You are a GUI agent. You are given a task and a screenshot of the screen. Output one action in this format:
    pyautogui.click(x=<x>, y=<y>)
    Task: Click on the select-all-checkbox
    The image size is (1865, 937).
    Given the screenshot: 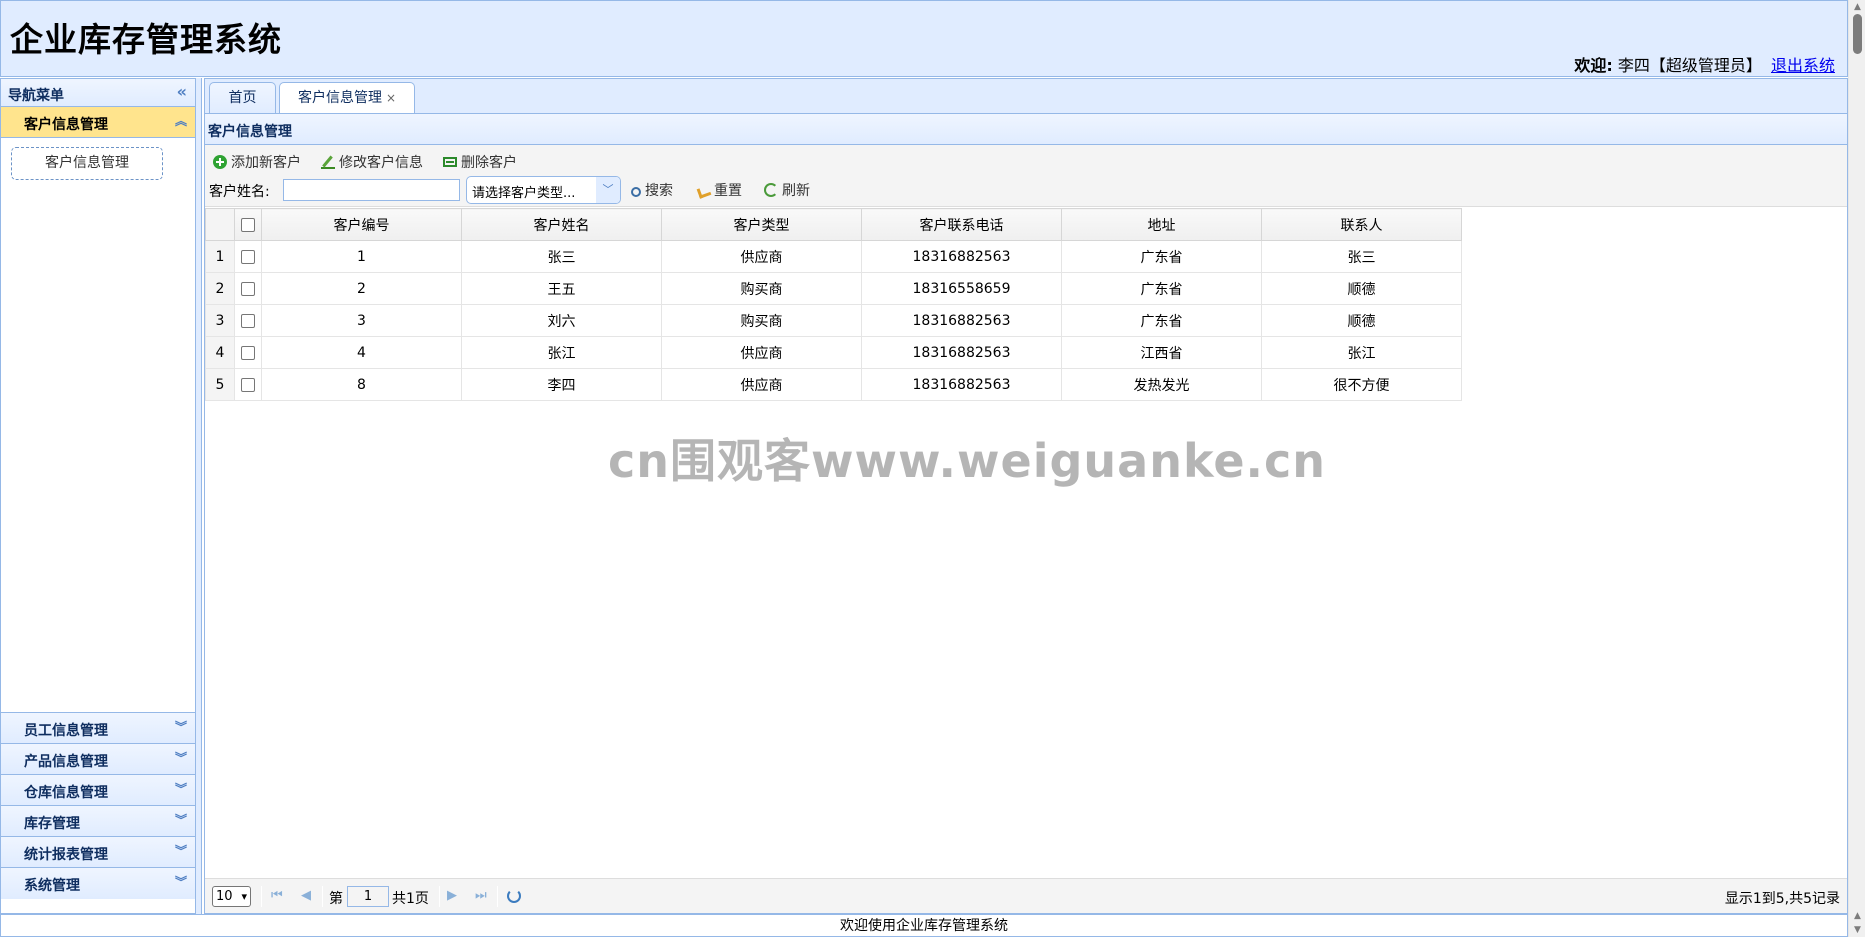 What is the action you would take?
    pyautogui.click(x=248, y=224)
    